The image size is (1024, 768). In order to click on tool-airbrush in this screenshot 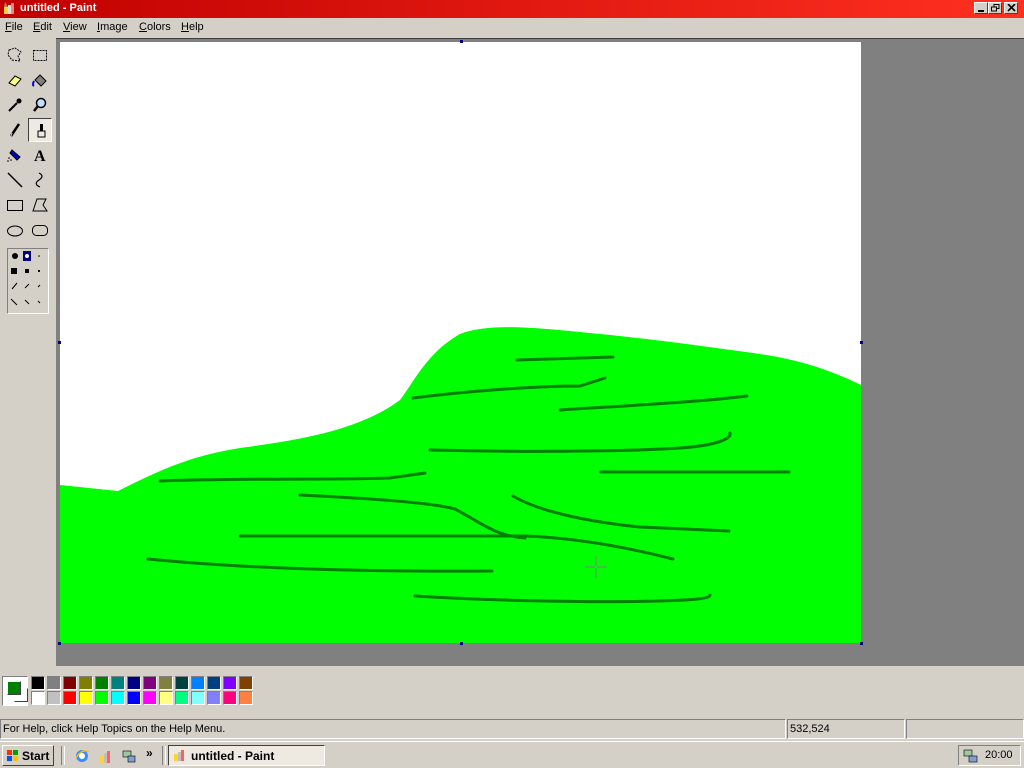, I will do `click(15, 155)`.